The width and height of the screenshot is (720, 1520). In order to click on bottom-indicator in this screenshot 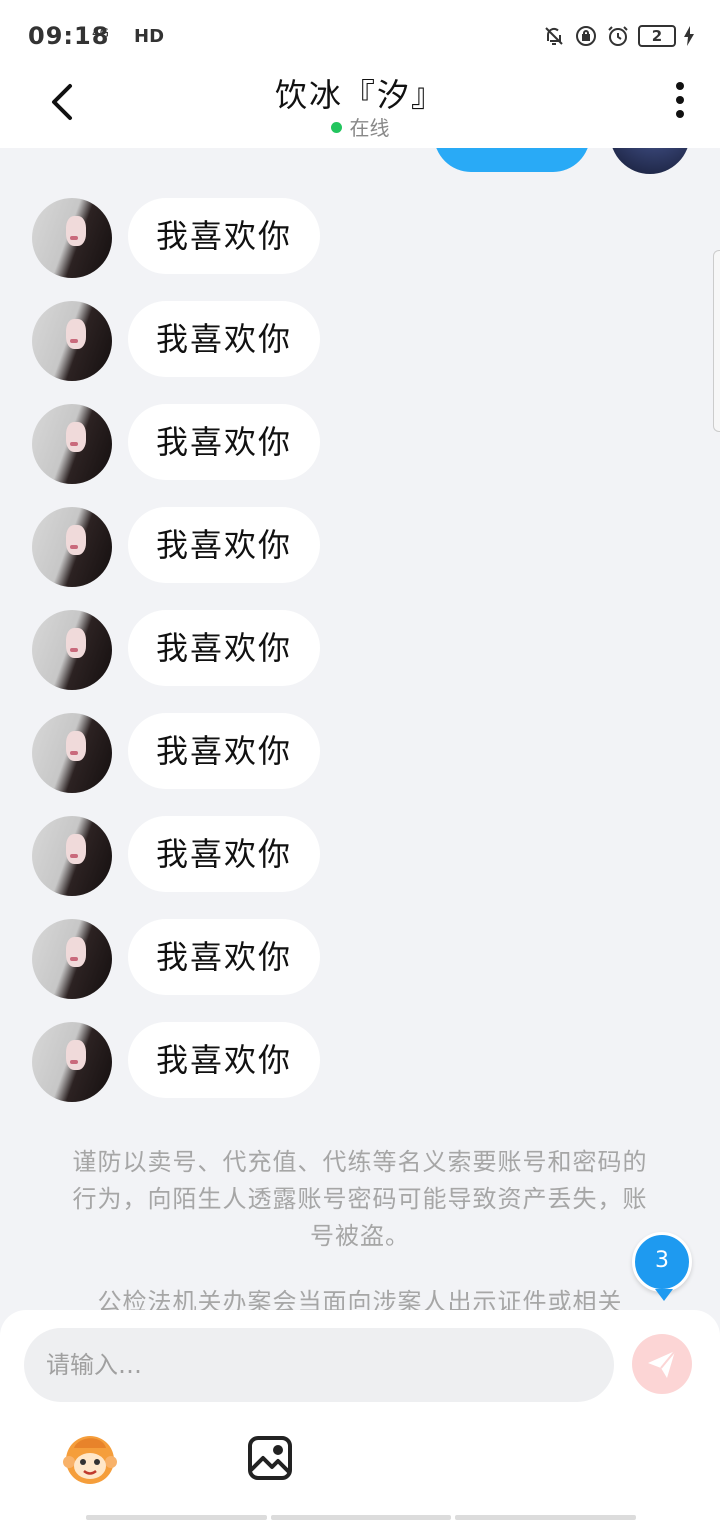, I will do `click(361, 1517)`.